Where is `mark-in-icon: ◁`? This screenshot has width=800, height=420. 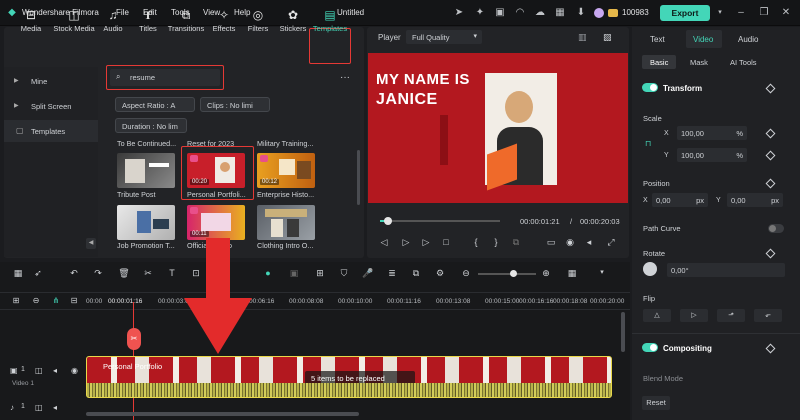
mark-in-icon: ◁ is located at coordinates (384, 242).